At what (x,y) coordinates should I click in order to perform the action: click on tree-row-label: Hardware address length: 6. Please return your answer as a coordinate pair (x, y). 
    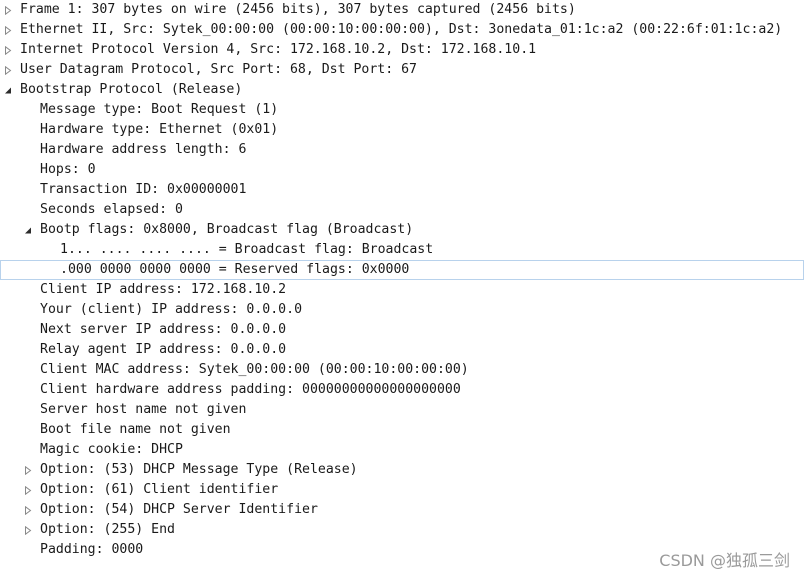
    Looking at the image, I should click on (143, 149).